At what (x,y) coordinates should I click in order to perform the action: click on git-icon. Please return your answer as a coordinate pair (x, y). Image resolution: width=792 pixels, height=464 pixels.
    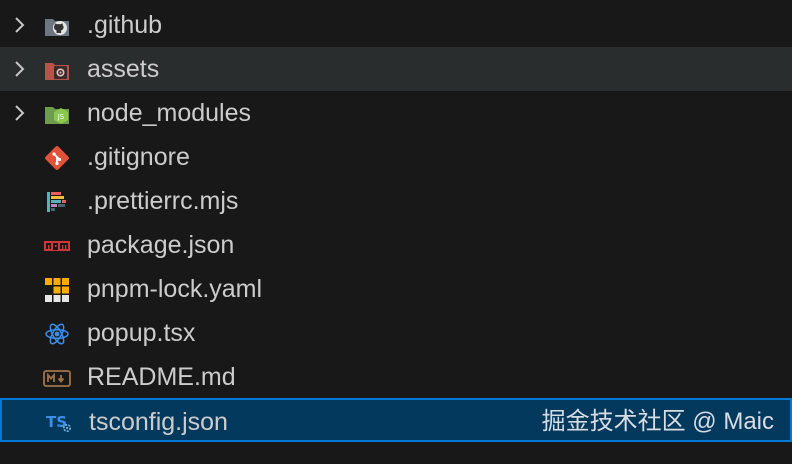
    Looking at the image, I should click on (57, 158).